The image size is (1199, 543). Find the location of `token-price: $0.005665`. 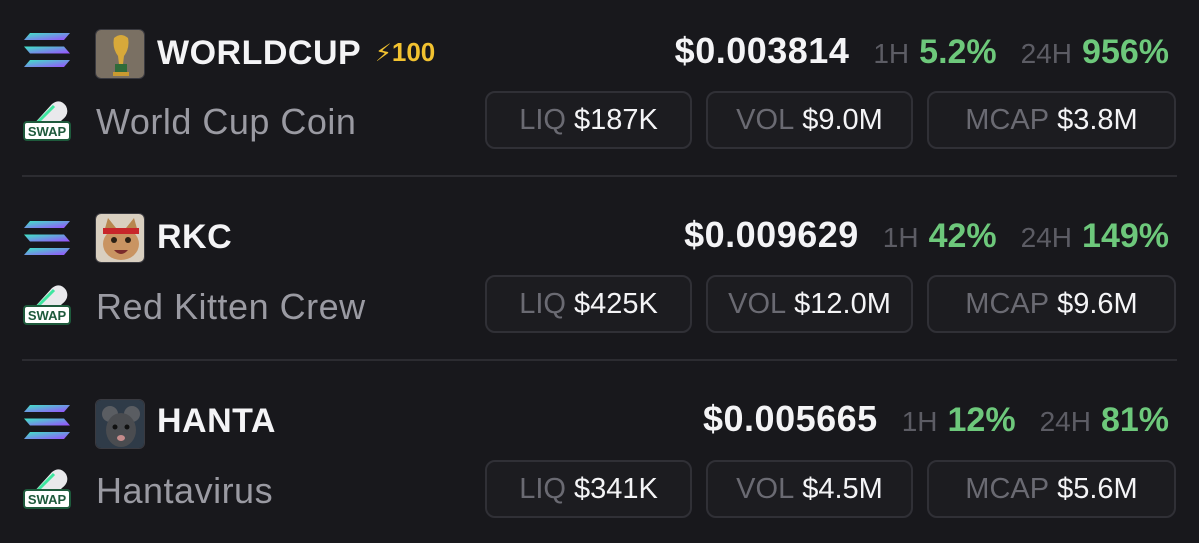

token-price: $0.005665 is located at coordinates (790, 418).